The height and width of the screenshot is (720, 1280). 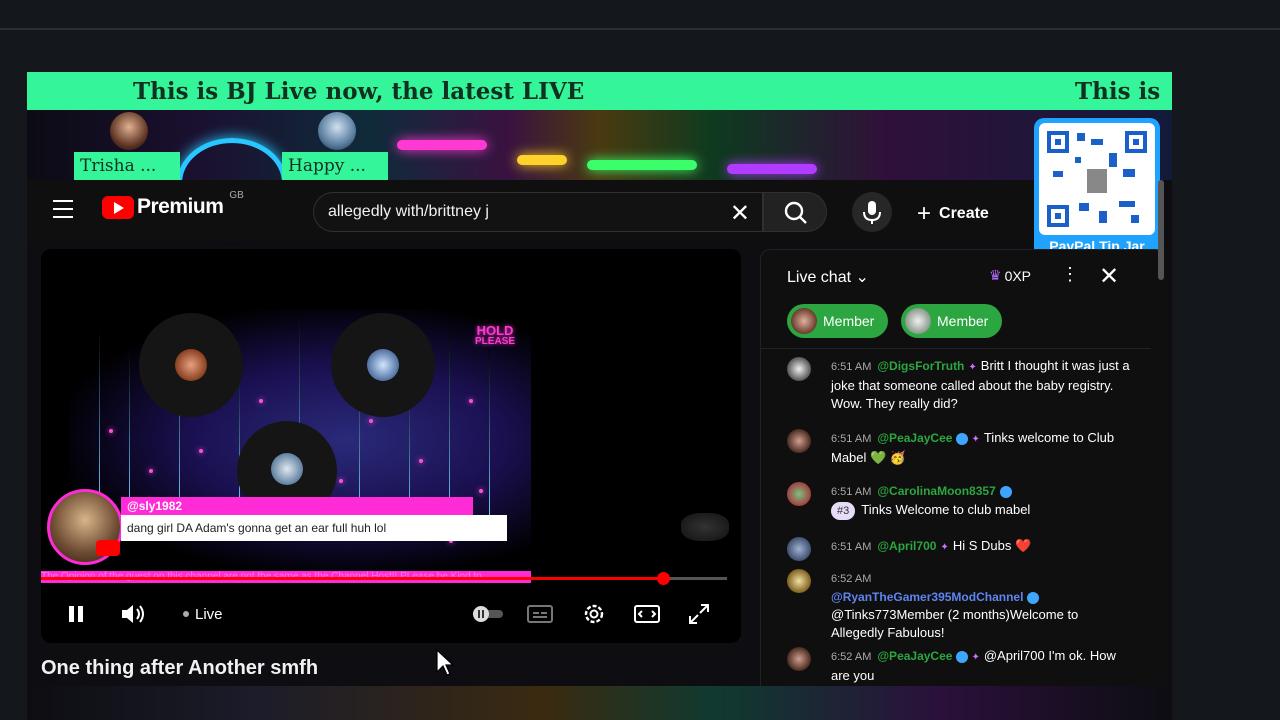 What do you see at coordinates (359, 91) in the screenshot?
I see `ticker-text: This is BJ Live now, the latest LIVE` at bounding box center [359, 91].